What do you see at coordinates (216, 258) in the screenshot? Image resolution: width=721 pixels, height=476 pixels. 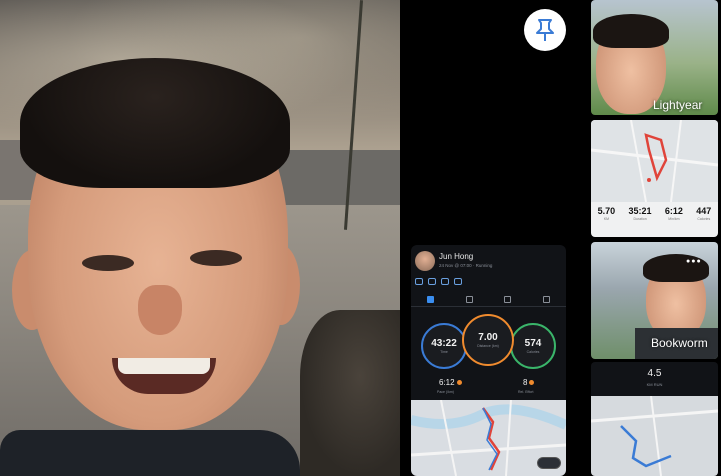 I see `right-eye` at bounding box center [216, 258].